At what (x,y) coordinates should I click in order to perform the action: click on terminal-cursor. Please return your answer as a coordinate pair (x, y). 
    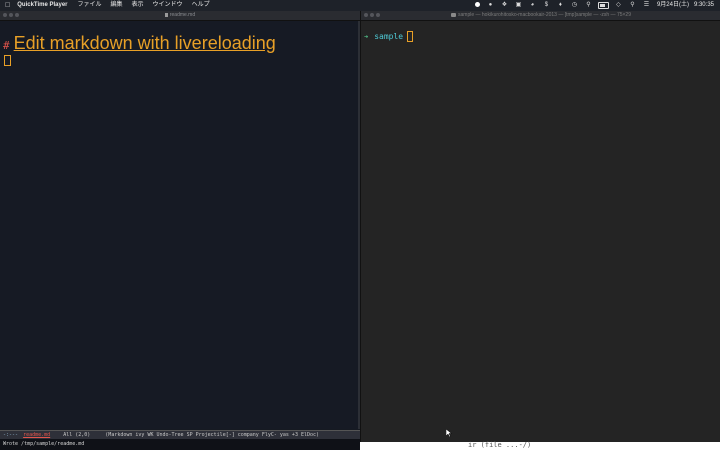
    Looking at the image, I should click on (410, 36).